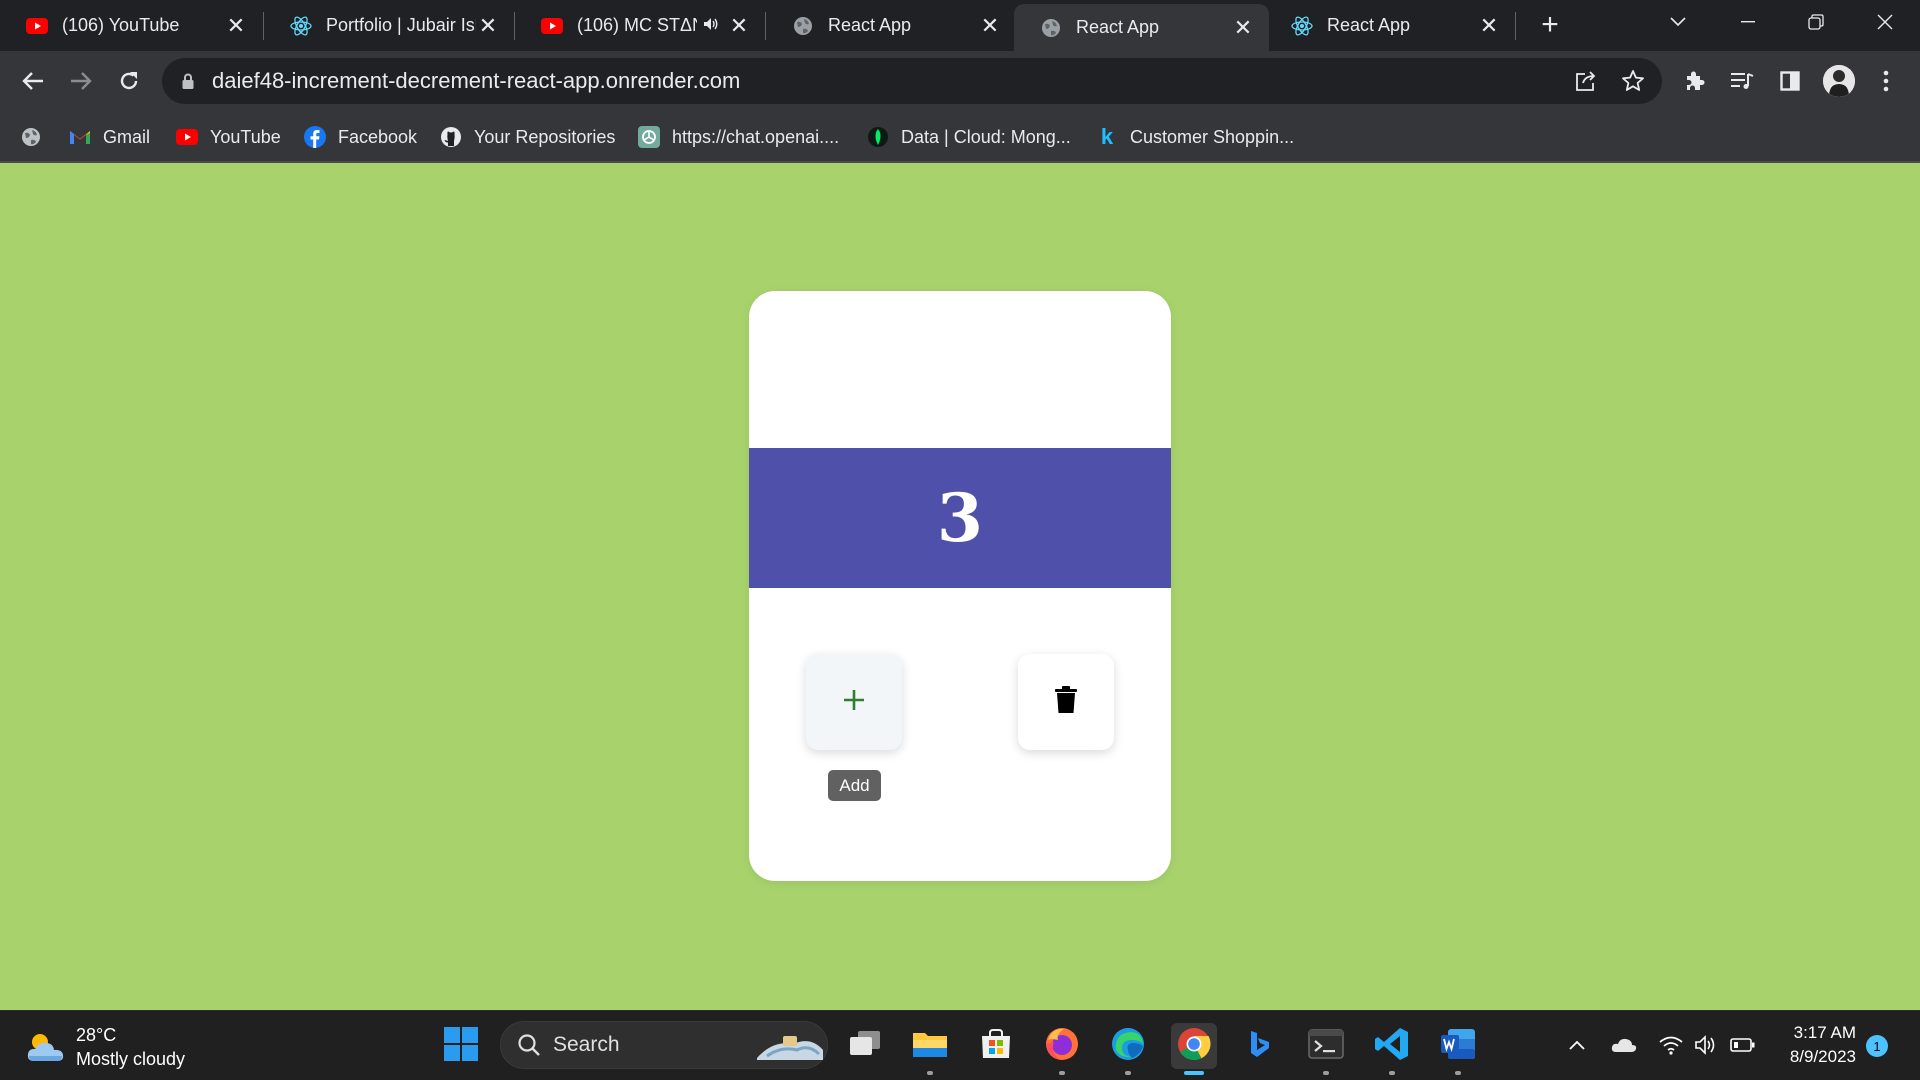  Describe the element at coordinates (1822, 1056) in the screenshot. I see `clock-date: 8/9/2023` at that location.